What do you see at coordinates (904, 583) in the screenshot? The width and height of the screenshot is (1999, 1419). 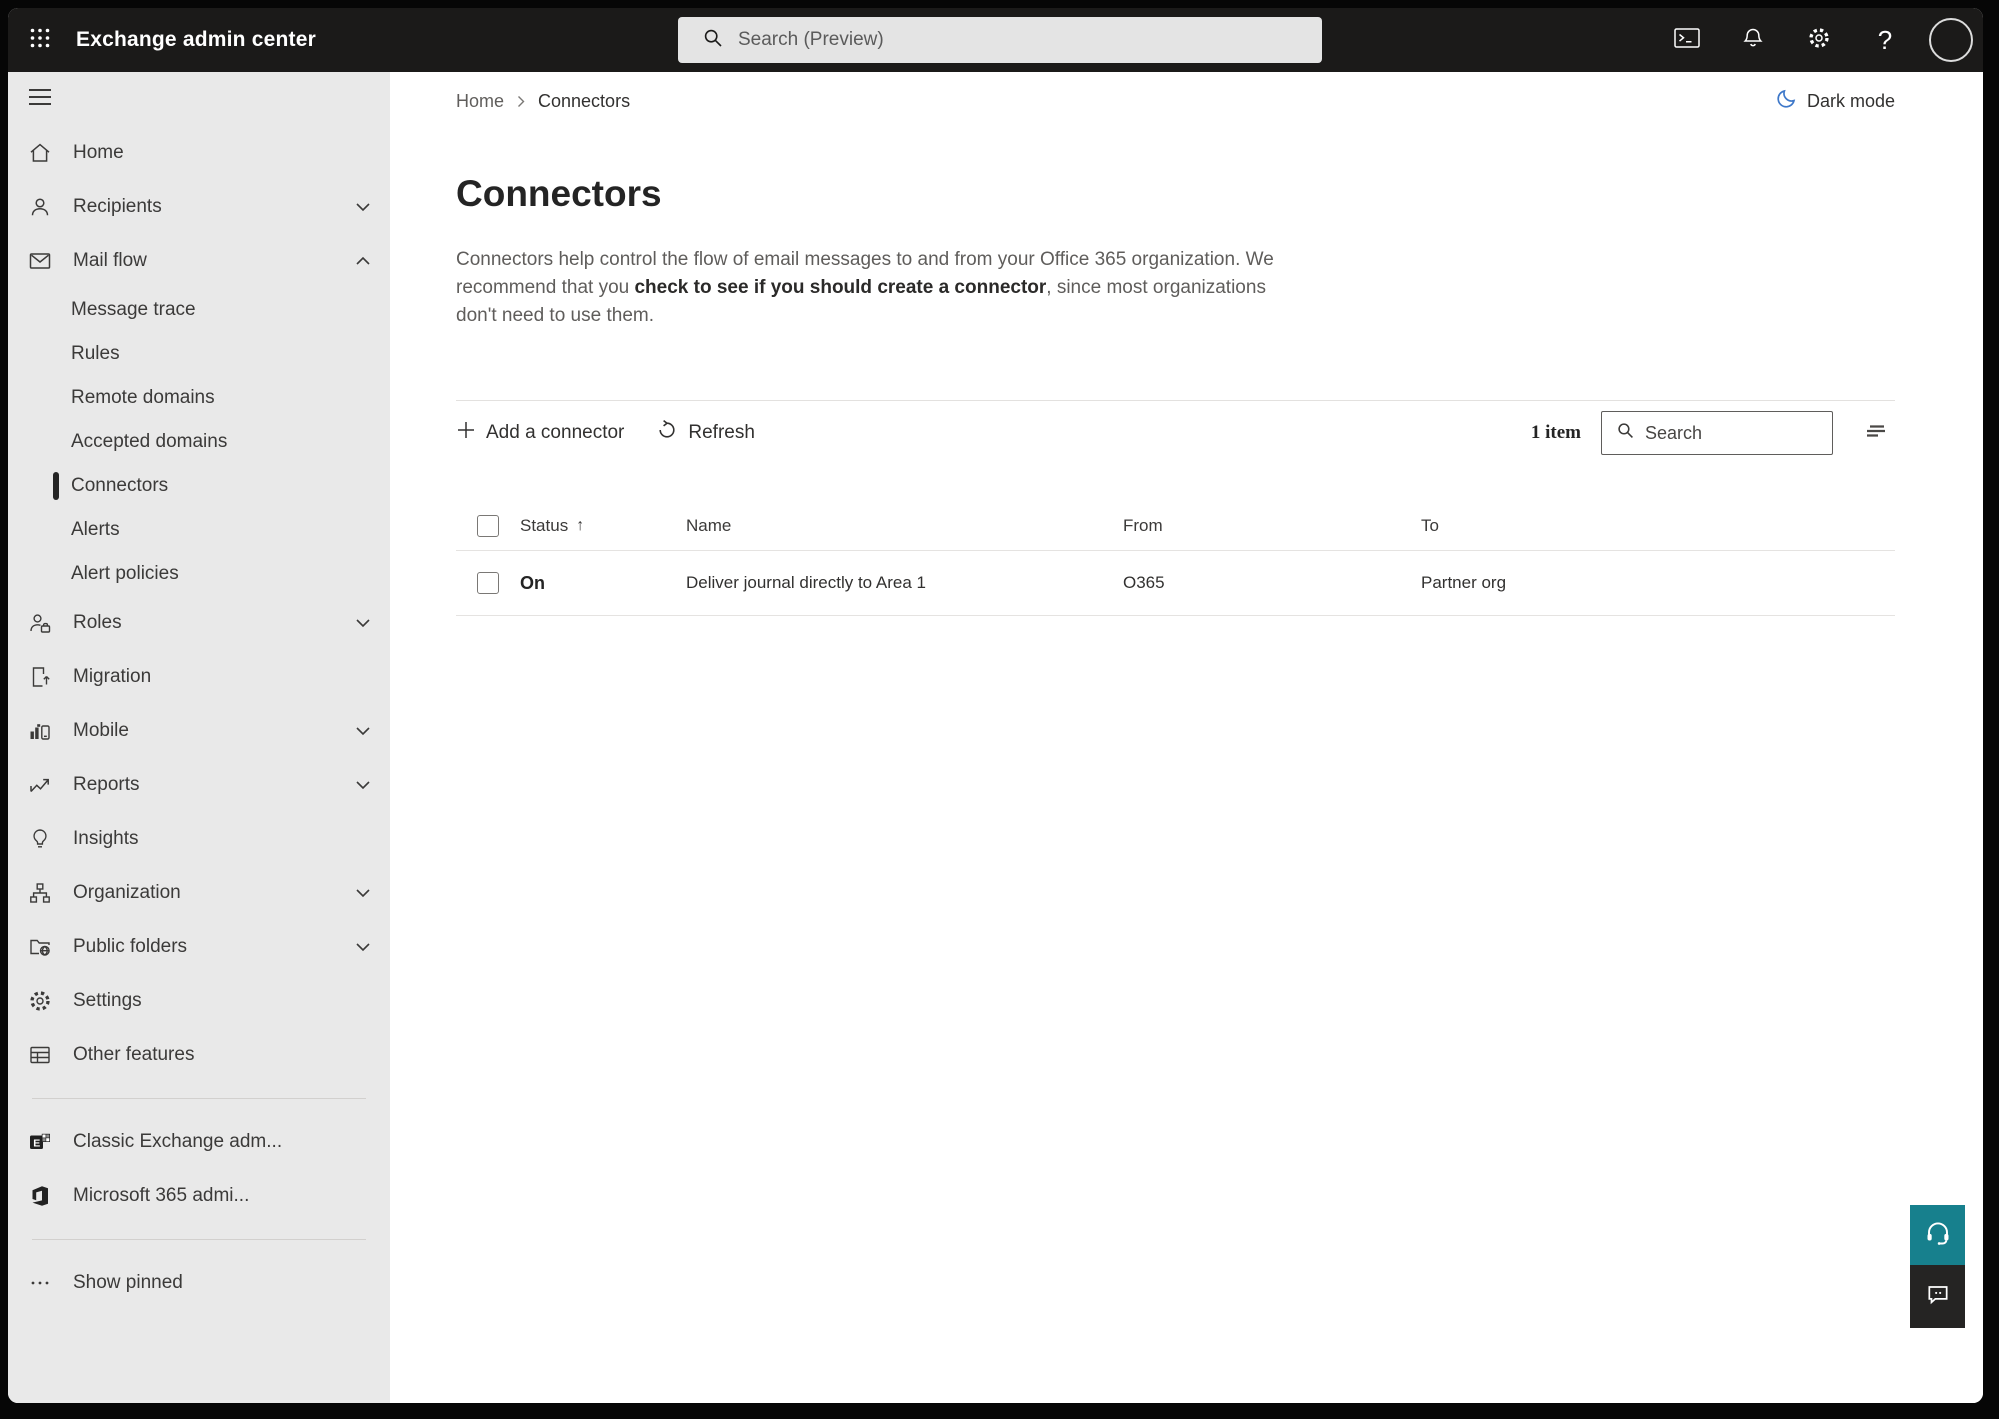 I see `row-connector-name: Deliver journal directly to Area 1` at bounding box center [904, 583].